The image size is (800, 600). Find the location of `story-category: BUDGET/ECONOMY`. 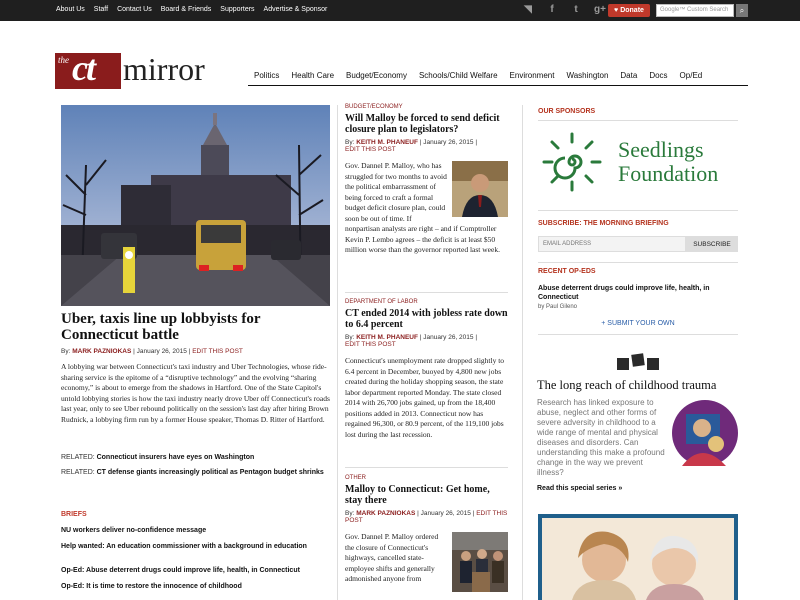

story-category: BUDGET/ECONOMY is located at coordinates (426, 107).